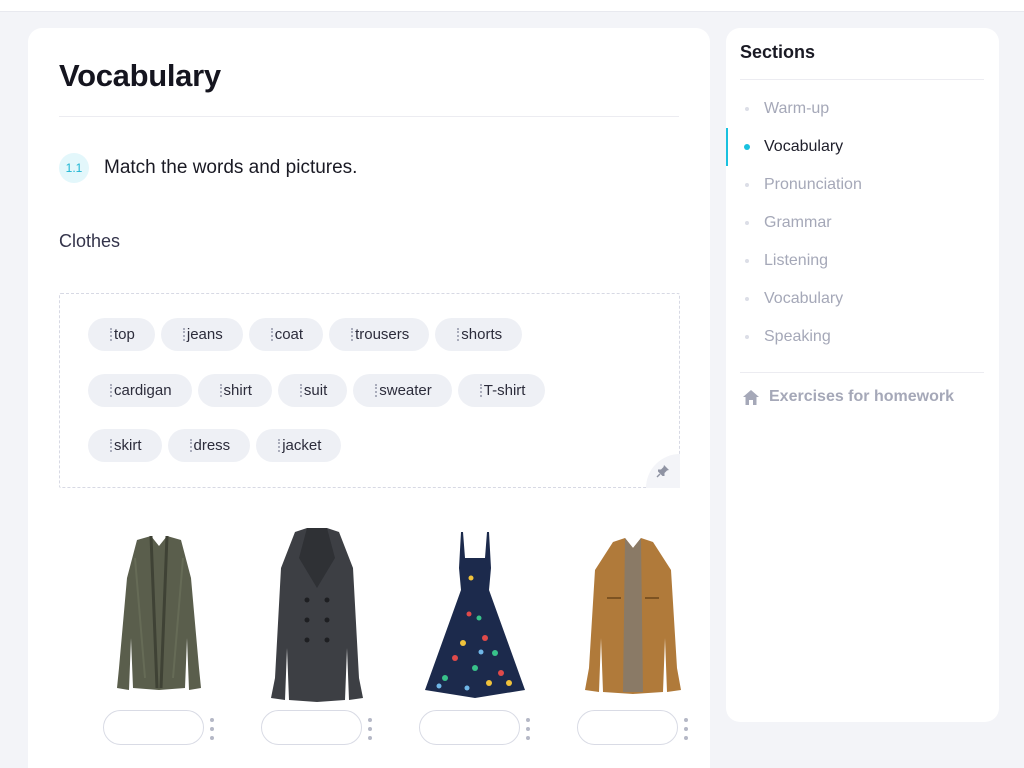 The width and height of the screenshot is (1024, 768). I want to click on word-chip-sweater: sweater, so click(402, 390).